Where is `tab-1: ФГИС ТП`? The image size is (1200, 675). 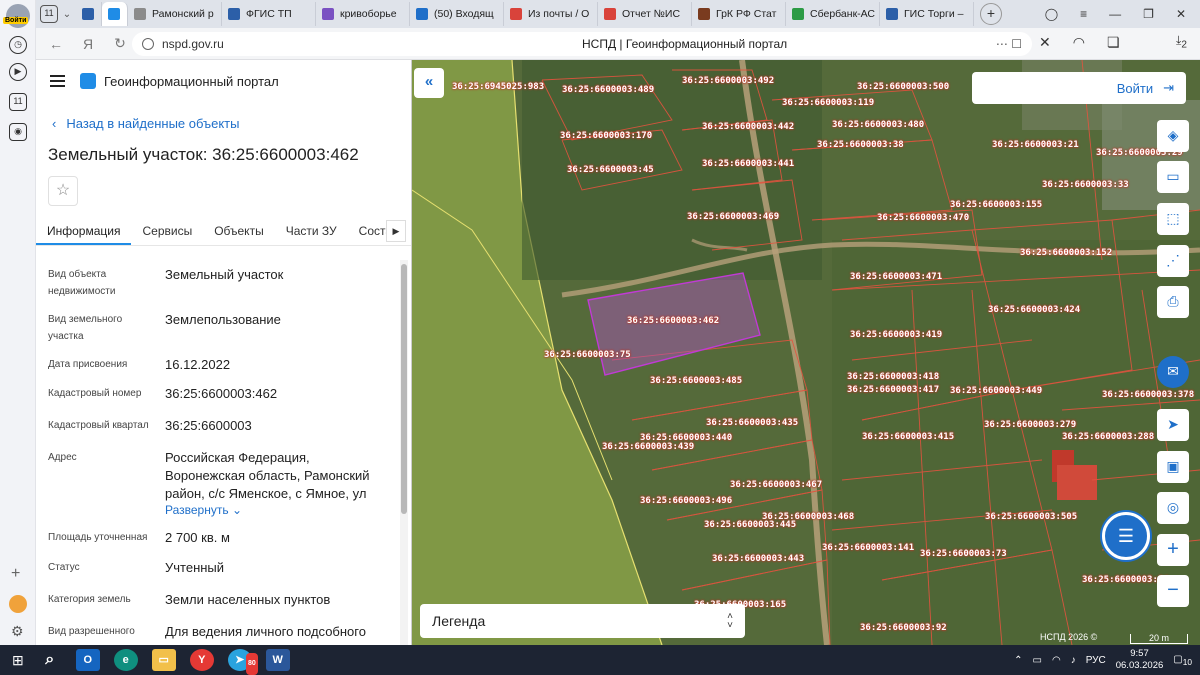 tab-1: ФГИС ТП is located at coordinates (269, 14).